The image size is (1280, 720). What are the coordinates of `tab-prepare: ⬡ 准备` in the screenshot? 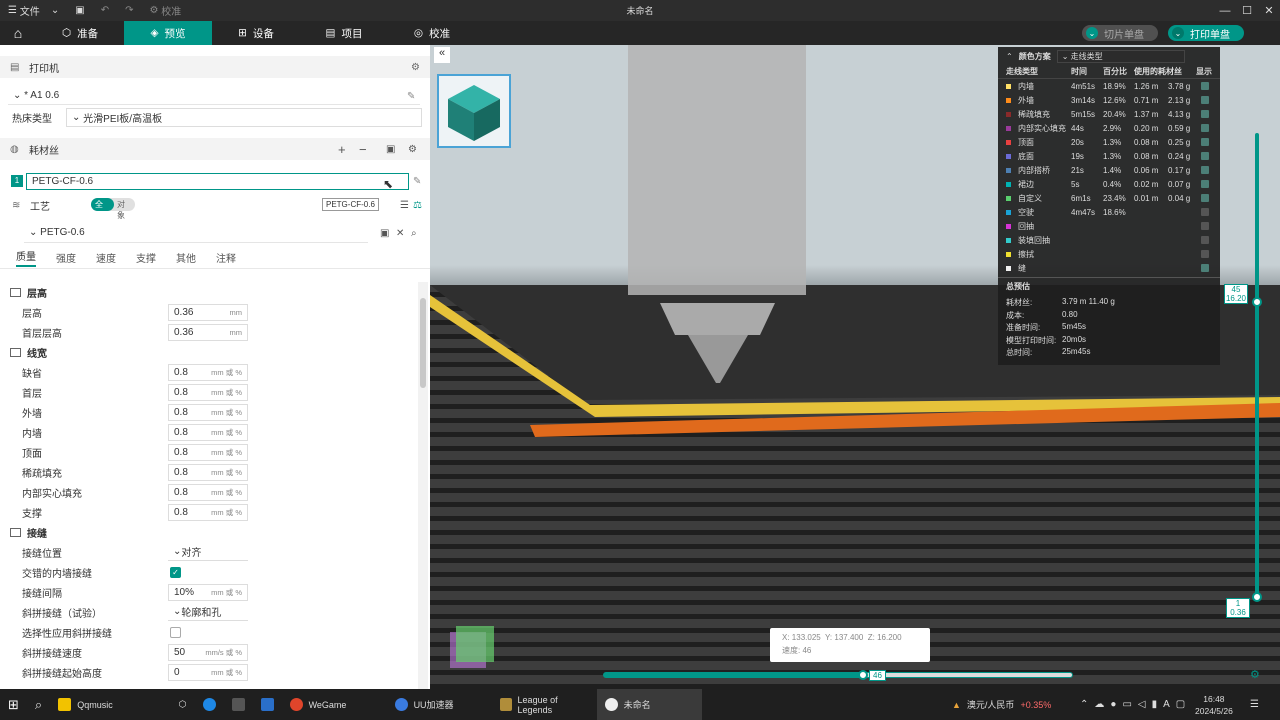 It's located at (80, 33).